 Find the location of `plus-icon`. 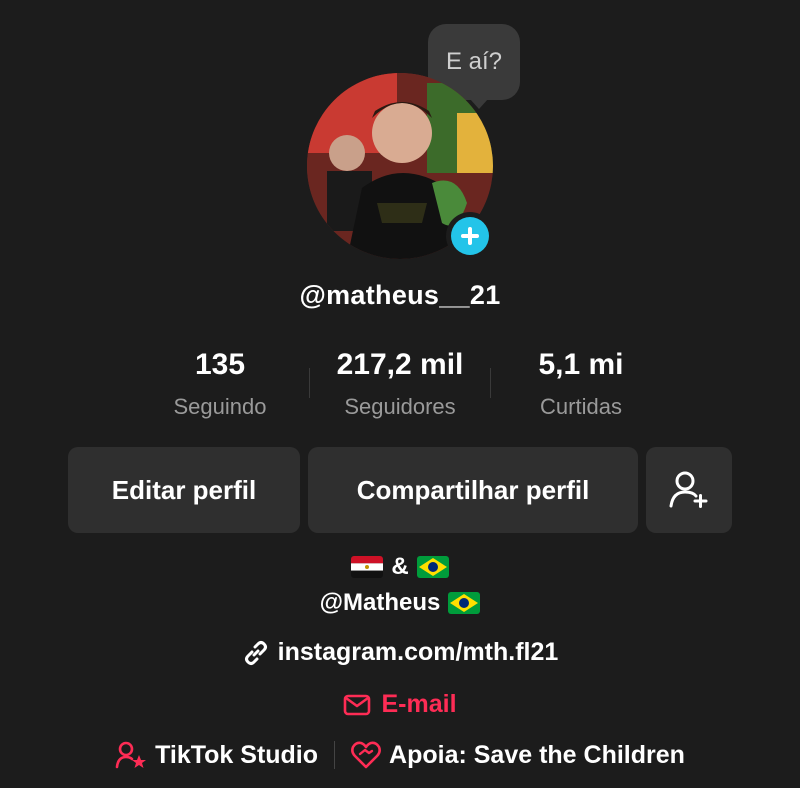

plus-icon is located at coordinates (470, 236).